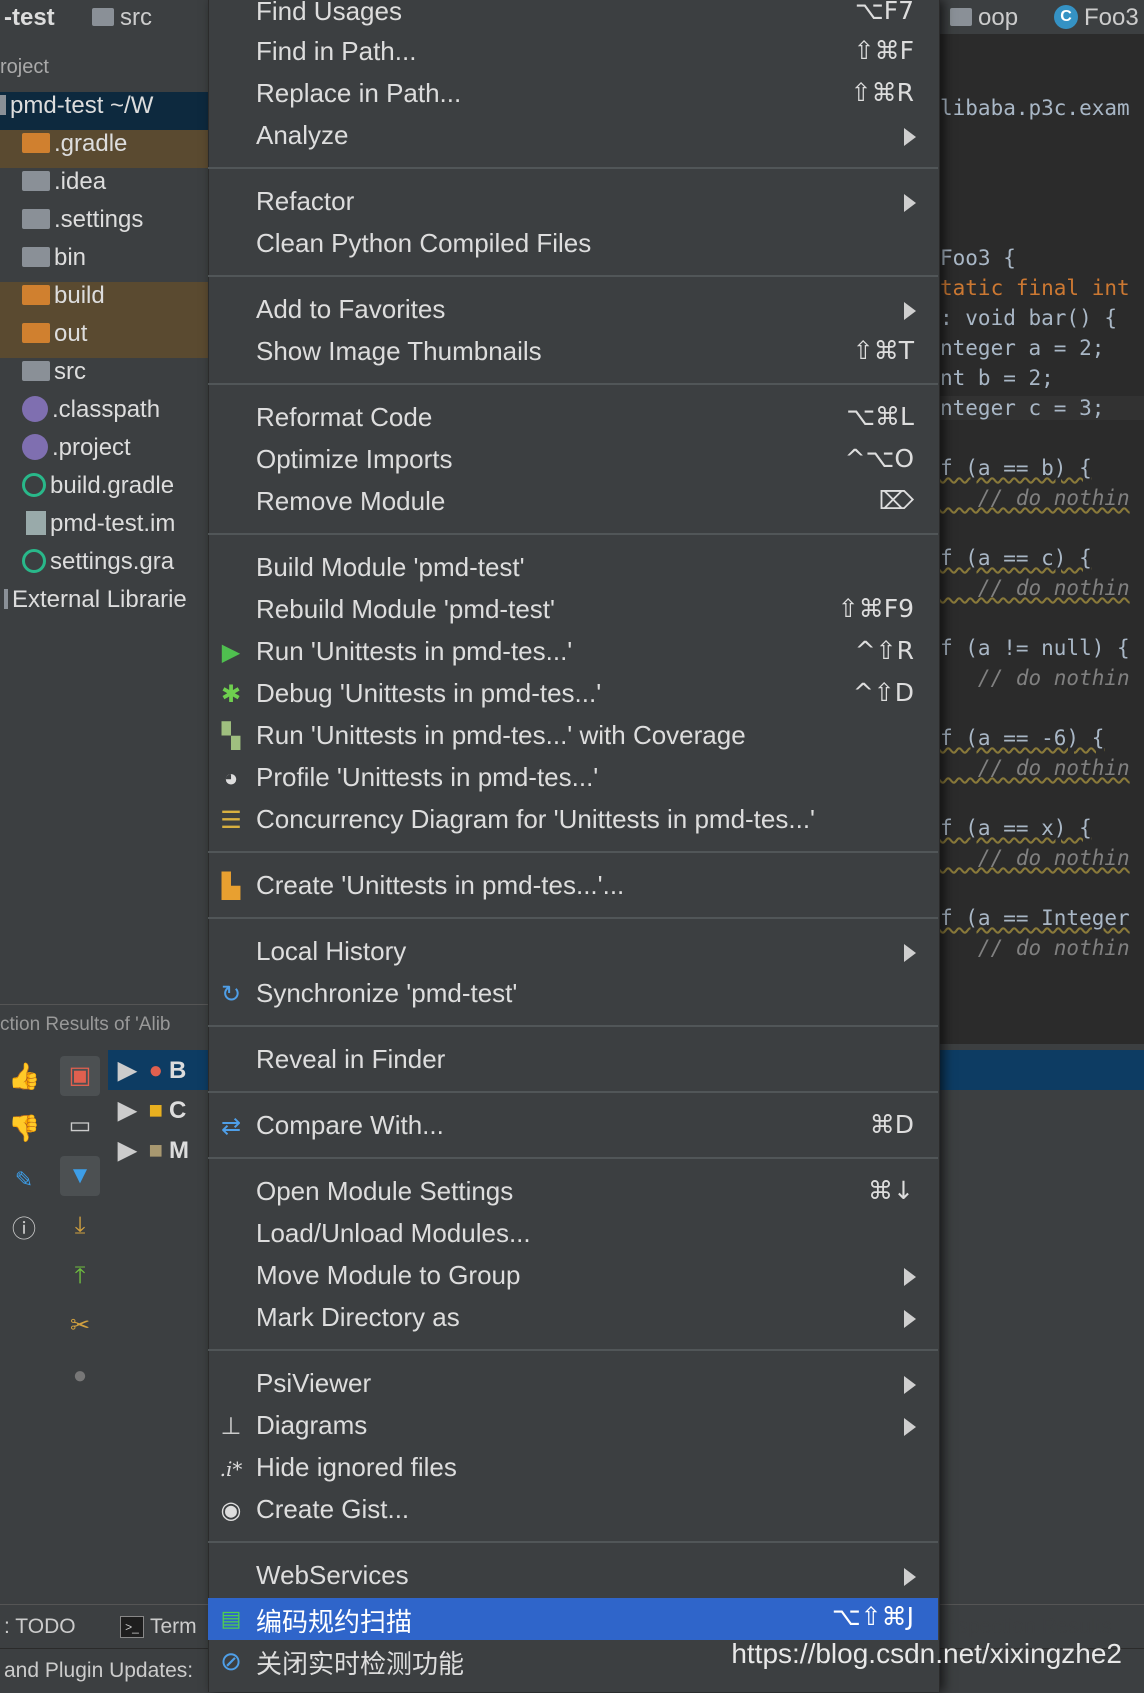  Describe the element at coordinates (105, 1024) in the screenshot. I see `inspection-panel-title: ction Results of 'Alib` at that location.